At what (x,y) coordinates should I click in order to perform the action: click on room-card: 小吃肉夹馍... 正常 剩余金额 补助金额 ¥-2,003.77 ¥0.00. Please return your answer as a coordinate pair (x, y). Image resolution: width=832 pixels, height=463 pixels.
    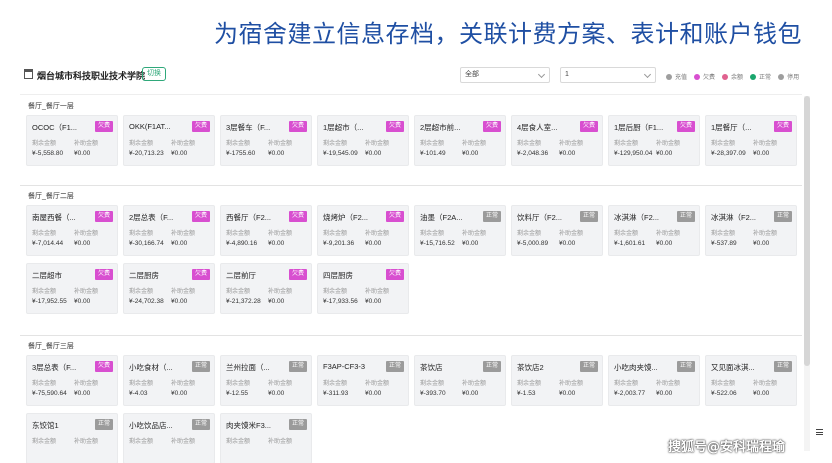
    Looking at the image, I should click on (654, 380).